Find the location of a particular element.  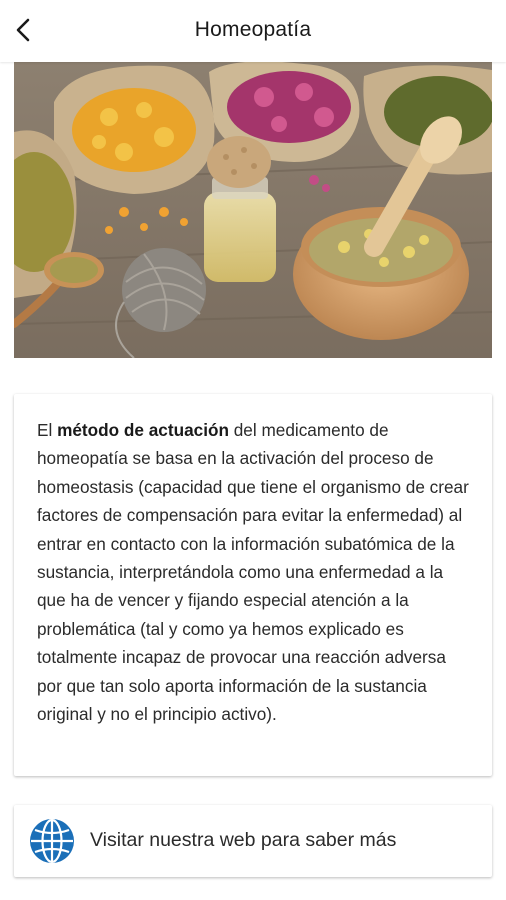

visit-website-button: Visitar nuestra web para saber más is located at coordinates (253, 841).